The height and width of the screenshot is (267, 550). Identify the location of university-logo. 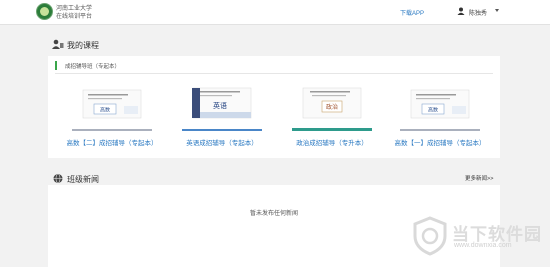
(44, 11).